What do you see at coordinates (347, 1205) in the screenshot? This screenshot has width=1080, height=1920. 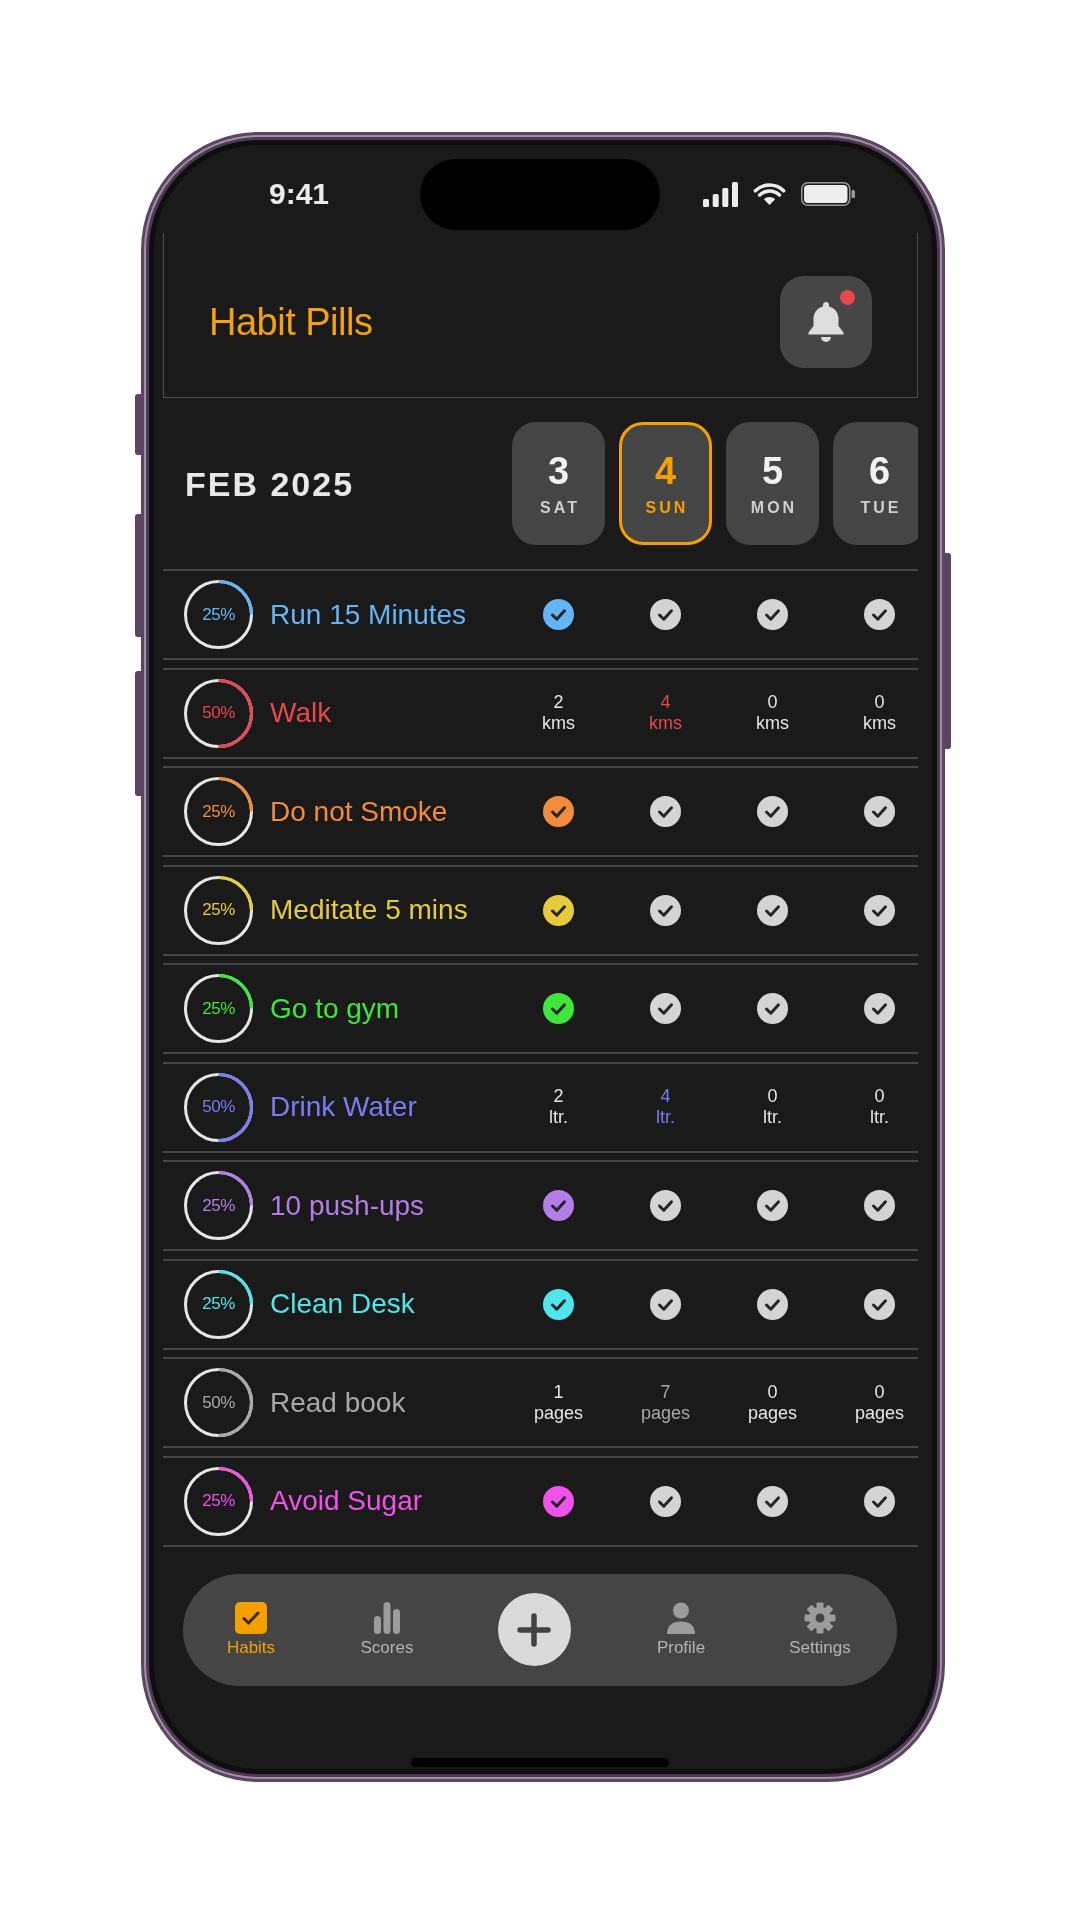 I see `habit-name: 10 push-ups` at bounding box center [347, 1205].